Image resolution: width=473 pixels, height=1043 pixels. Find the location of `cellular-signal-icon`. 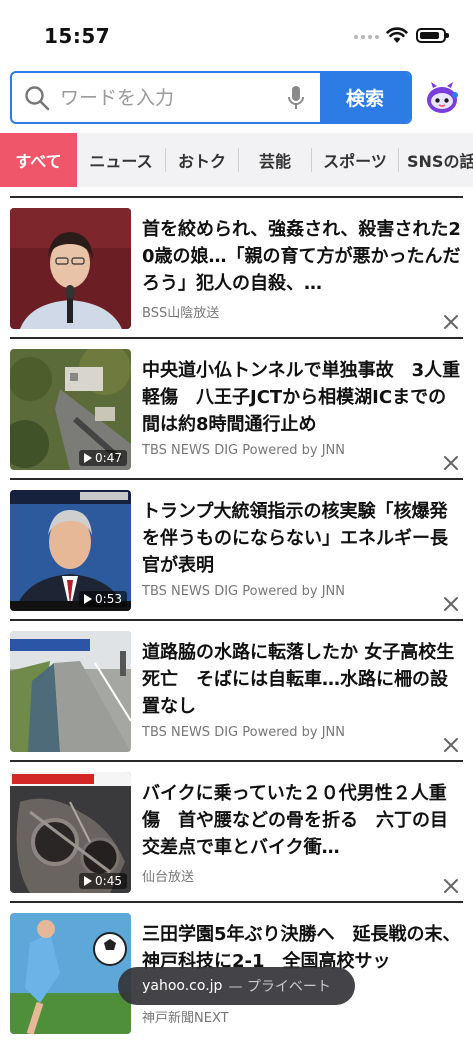

cellular-signal-icon is located at coordinates (366, 37).